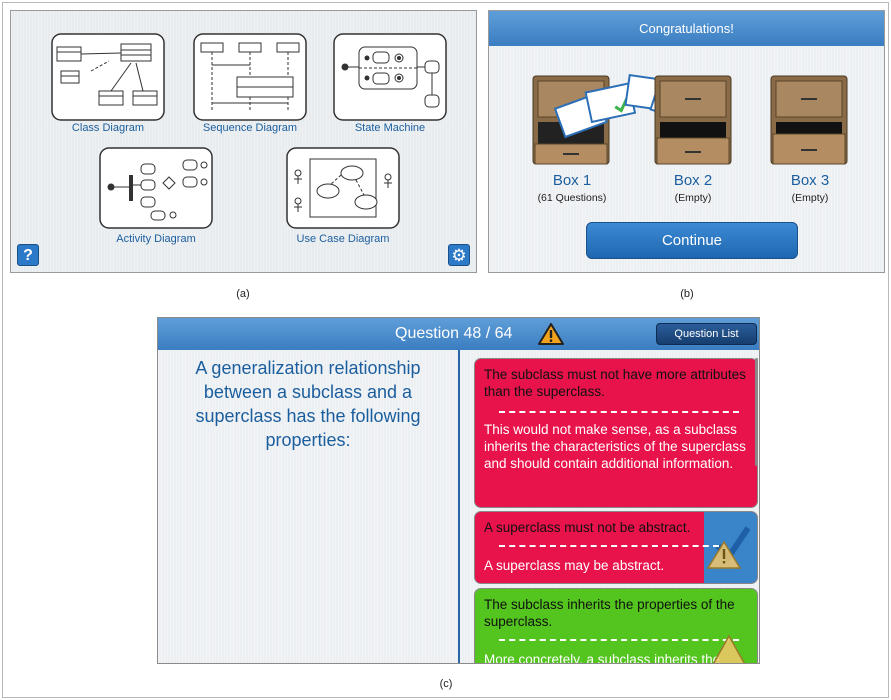 Image resolution: width=891 pixels, height=700 pixels. What do you see at coordinates (390, 128) in the screenshot?
I see `state-machine-label: State Machine` at bounding box center [390, 128].